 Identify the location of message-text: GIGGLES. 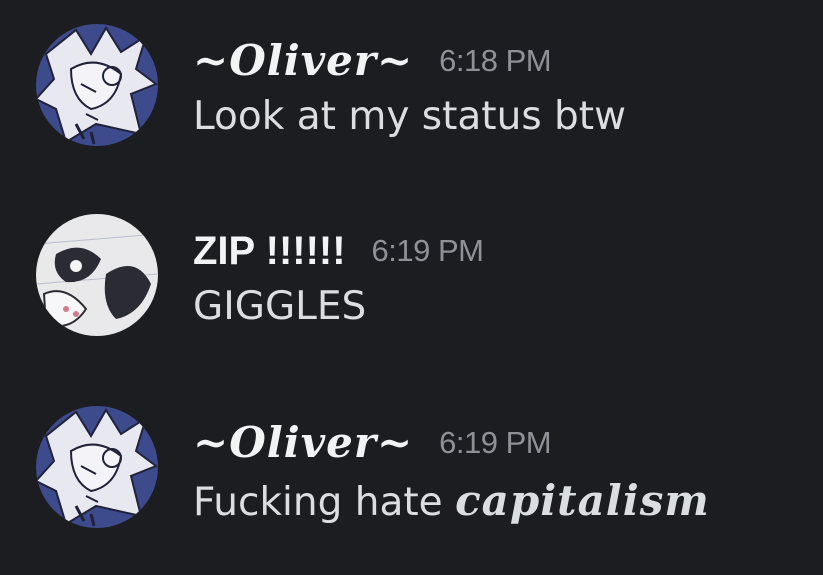
(280, 306).